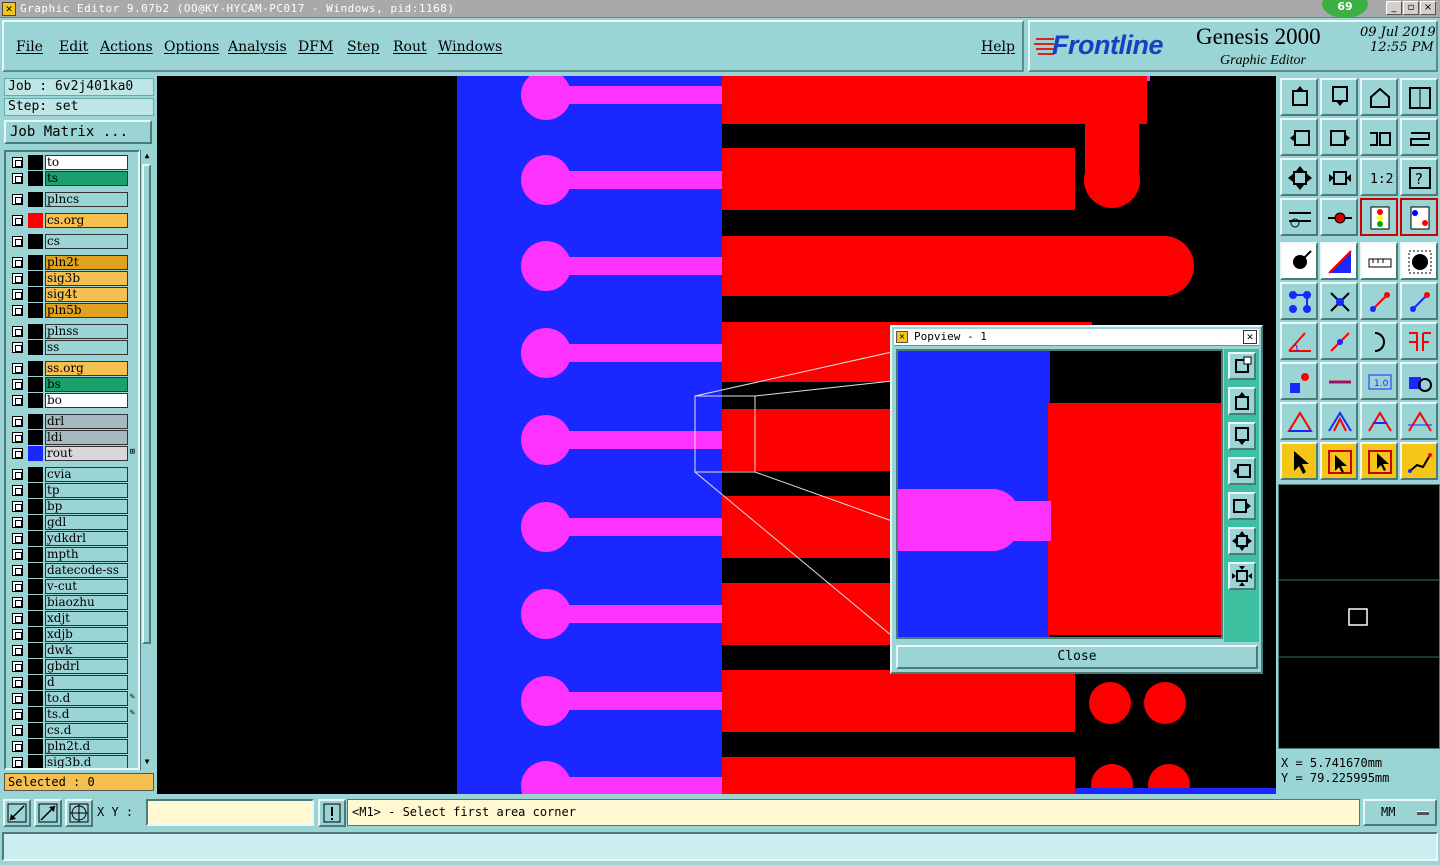 The image size is (1440, 865). I want to click on scroll-down-icon: ▼, so click(147, 762).